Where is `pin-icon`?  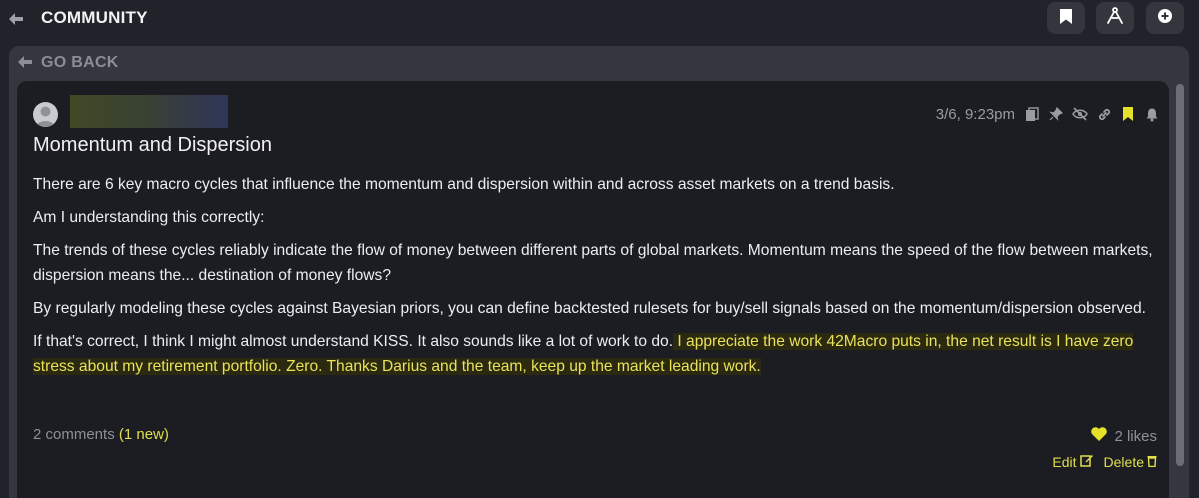
pin-icon is located at coordinates (1056, 114).